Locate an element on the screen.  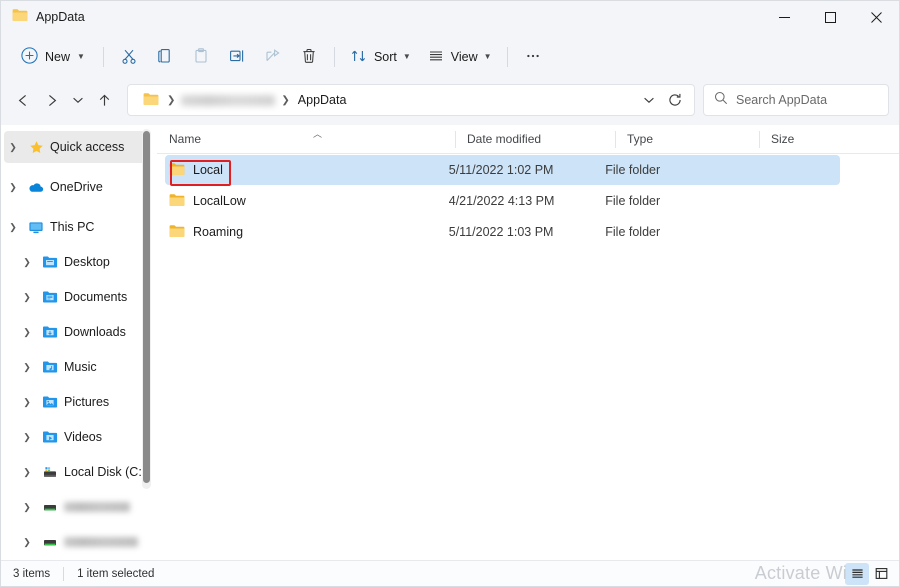
share-icon is located at coordinates (273, 57).